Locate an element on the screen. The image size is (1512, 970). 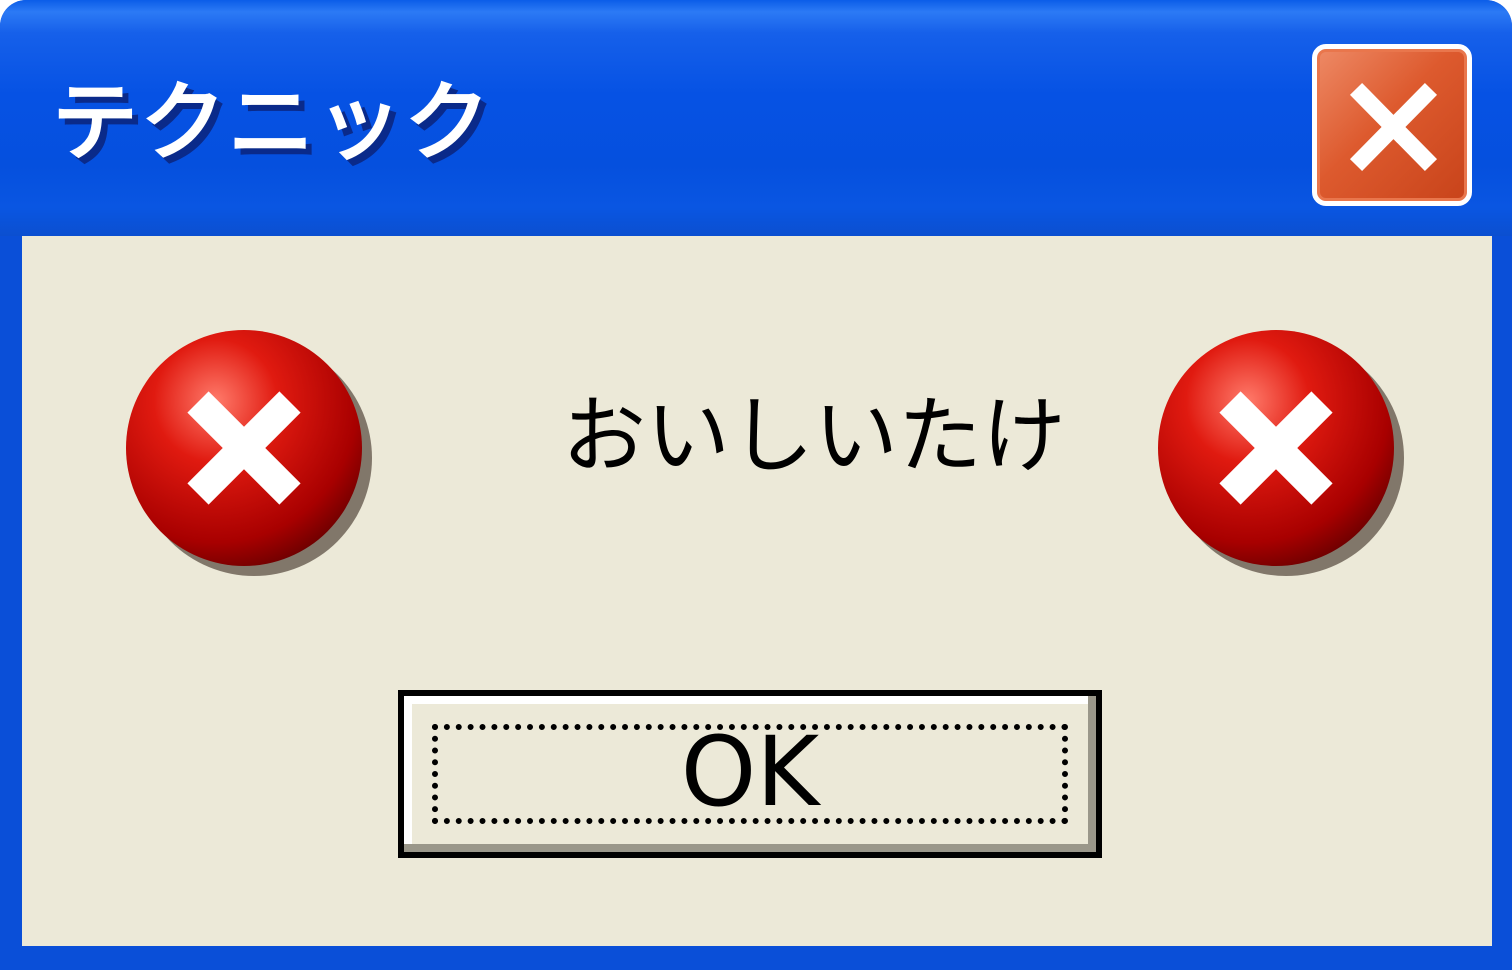
ok-button-label: OK is located at coordinates (750, 772).